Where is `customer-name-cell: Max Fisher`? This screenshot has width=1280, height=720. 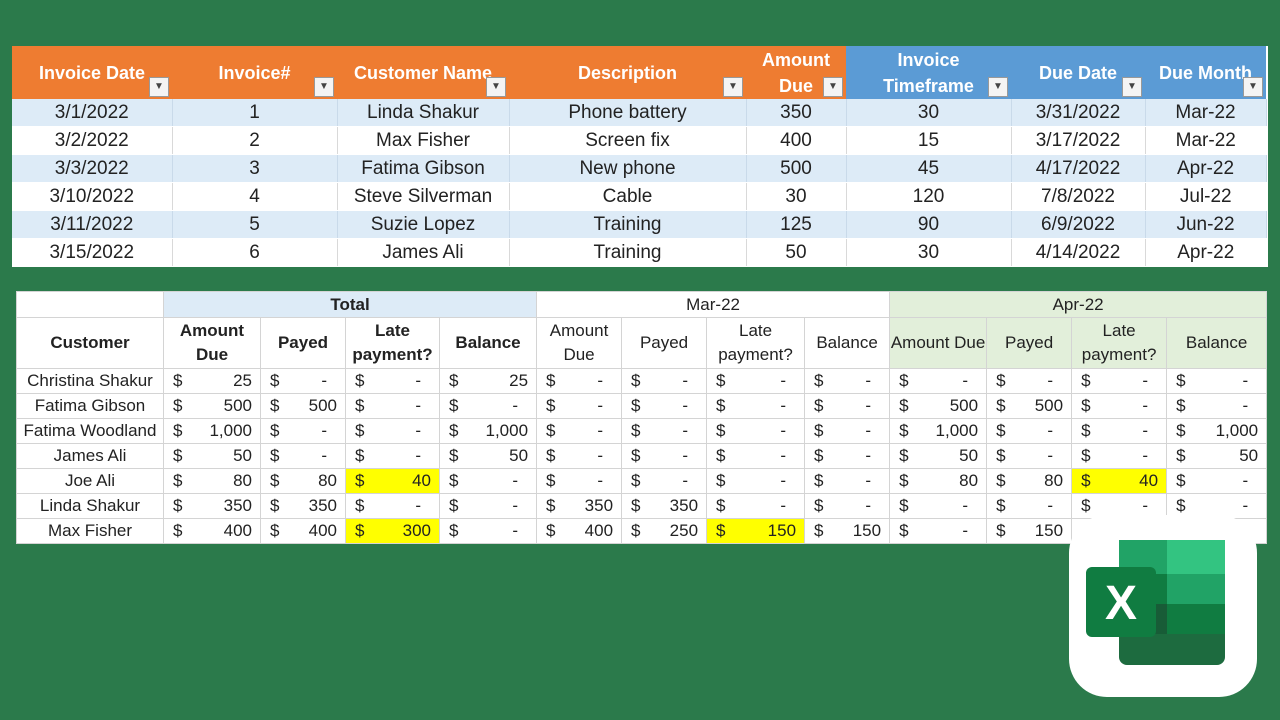
customer-name-cell: Max Fisher is located at coordinates (90, 531).